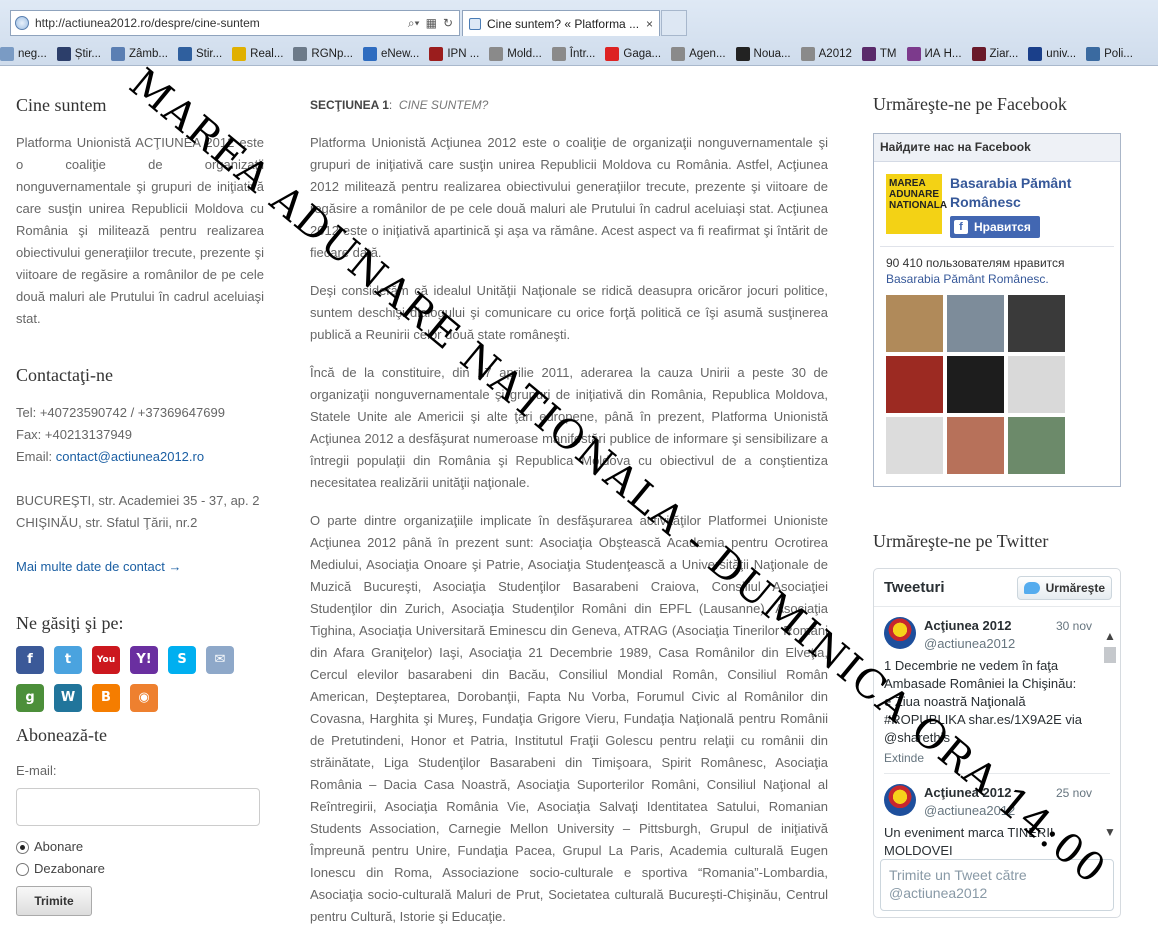 The height and width of the screenshot is (944, 1158). Describe the element at coordinates (288, 204) in the screenshot. I see `overlay-glyph: A` at that location.